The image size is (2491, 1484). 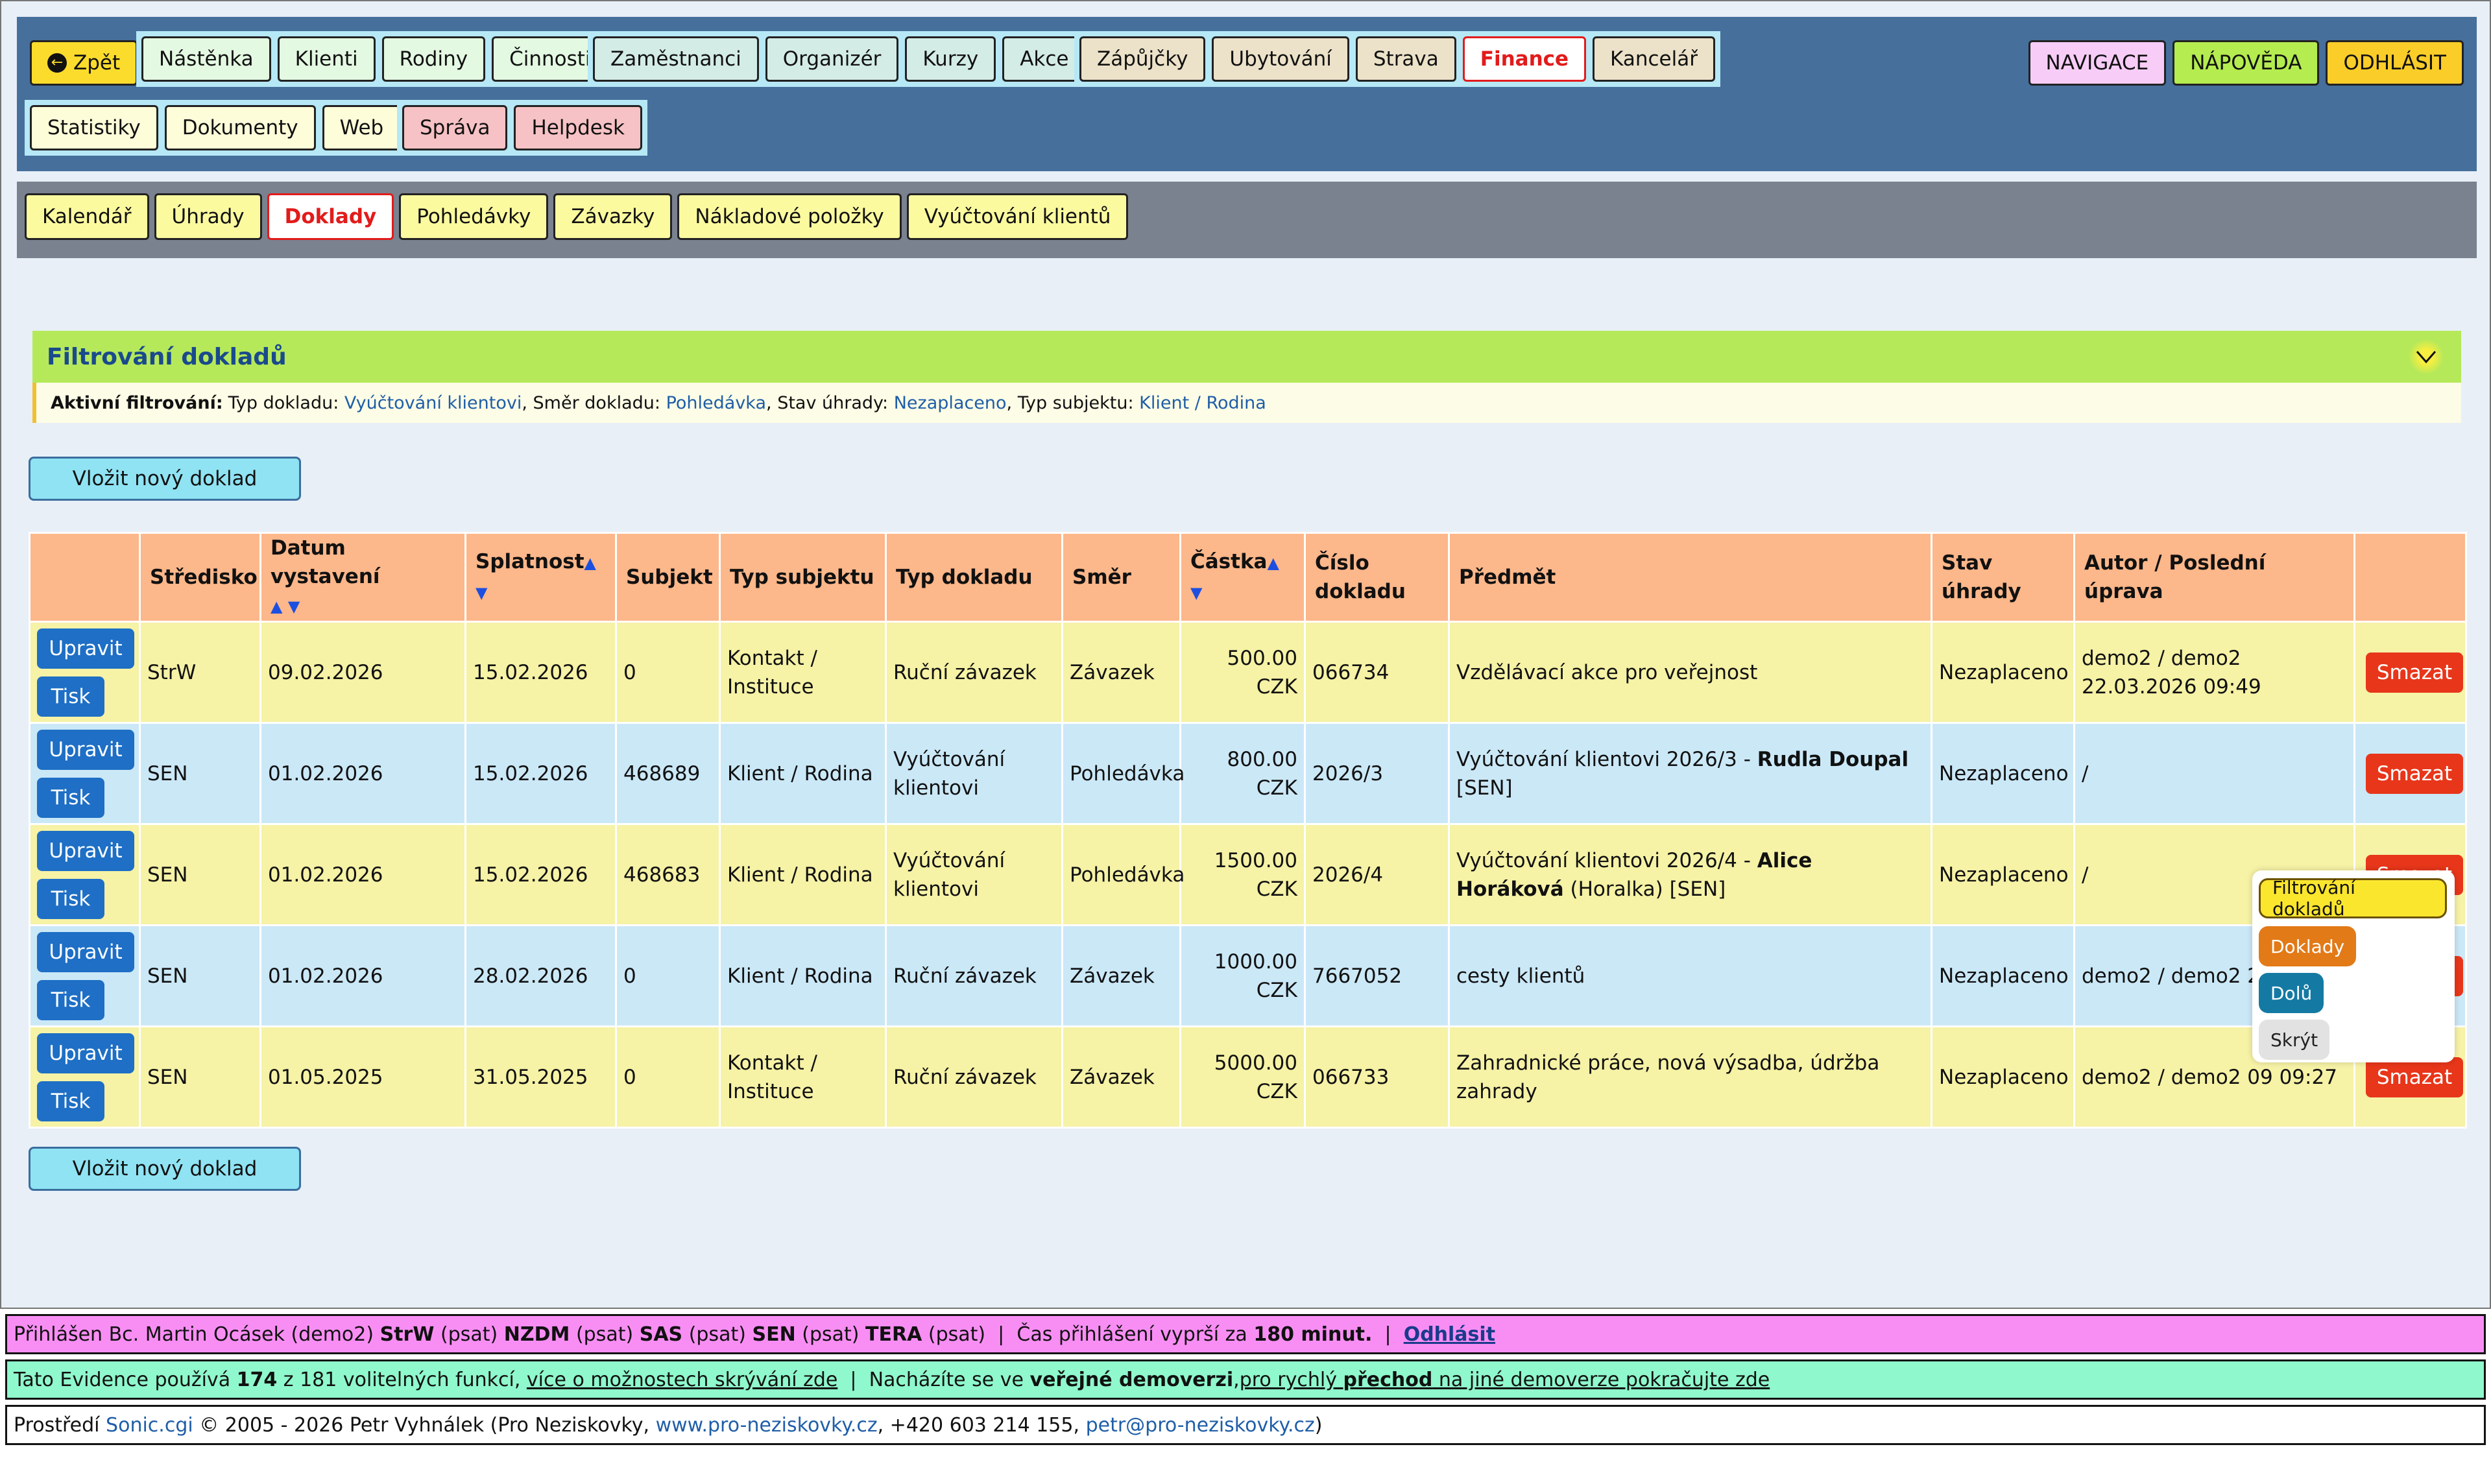 What do you see at coordinates (257, 1379) in the screenshot?
I see `features-used: 174` at bounding box center [257, 1379].